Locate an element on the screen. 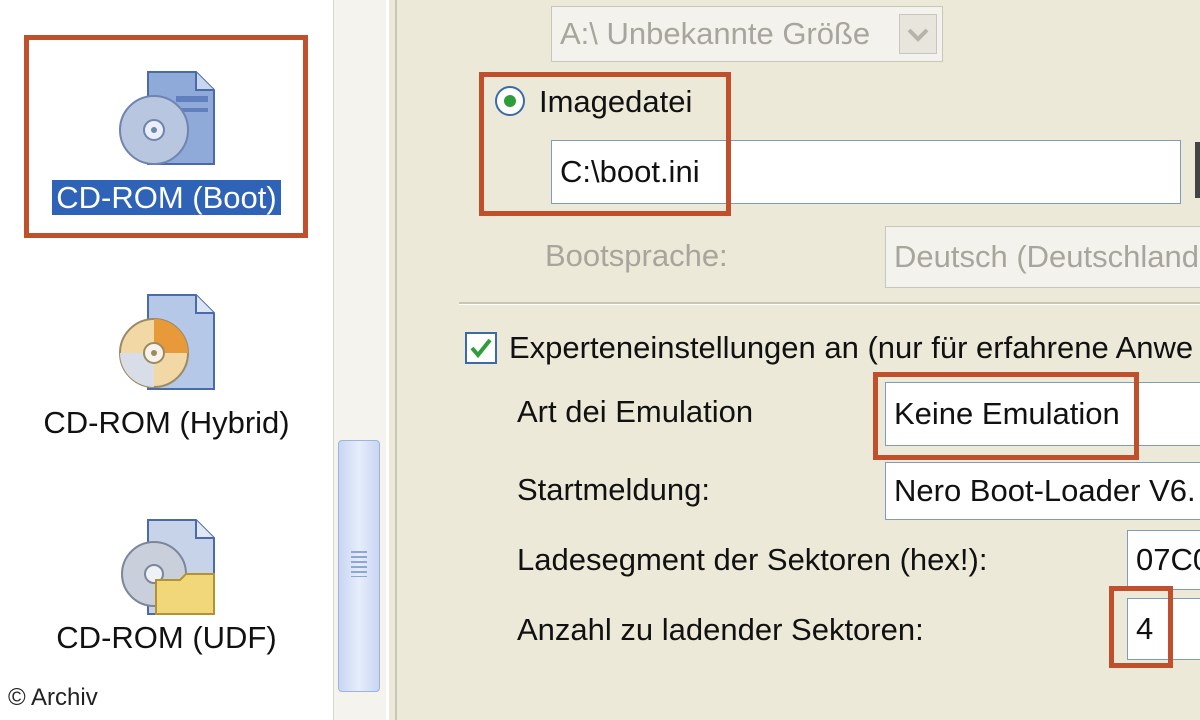 The image size is (1200, 720). drive-select: A:\ Unbekannte Größe is located at coordinates (747, 34).